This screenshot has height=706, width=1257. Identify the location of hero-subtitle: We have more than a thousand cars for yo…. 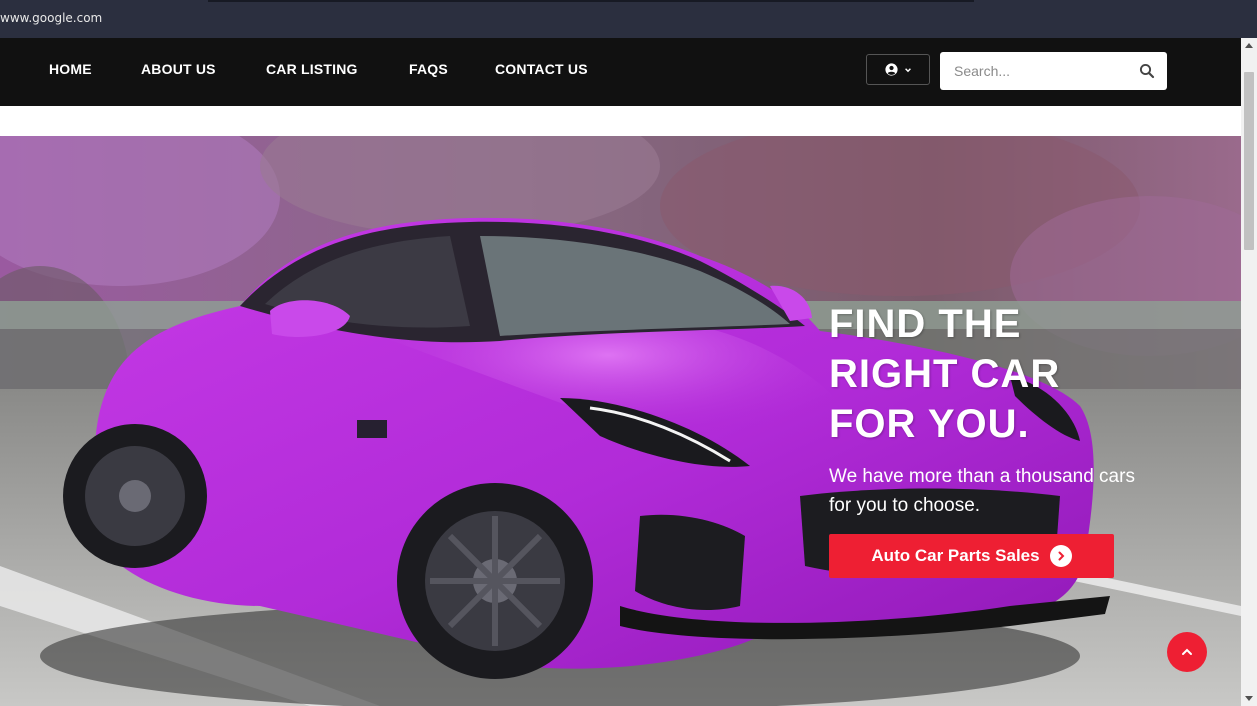
(982, 491).